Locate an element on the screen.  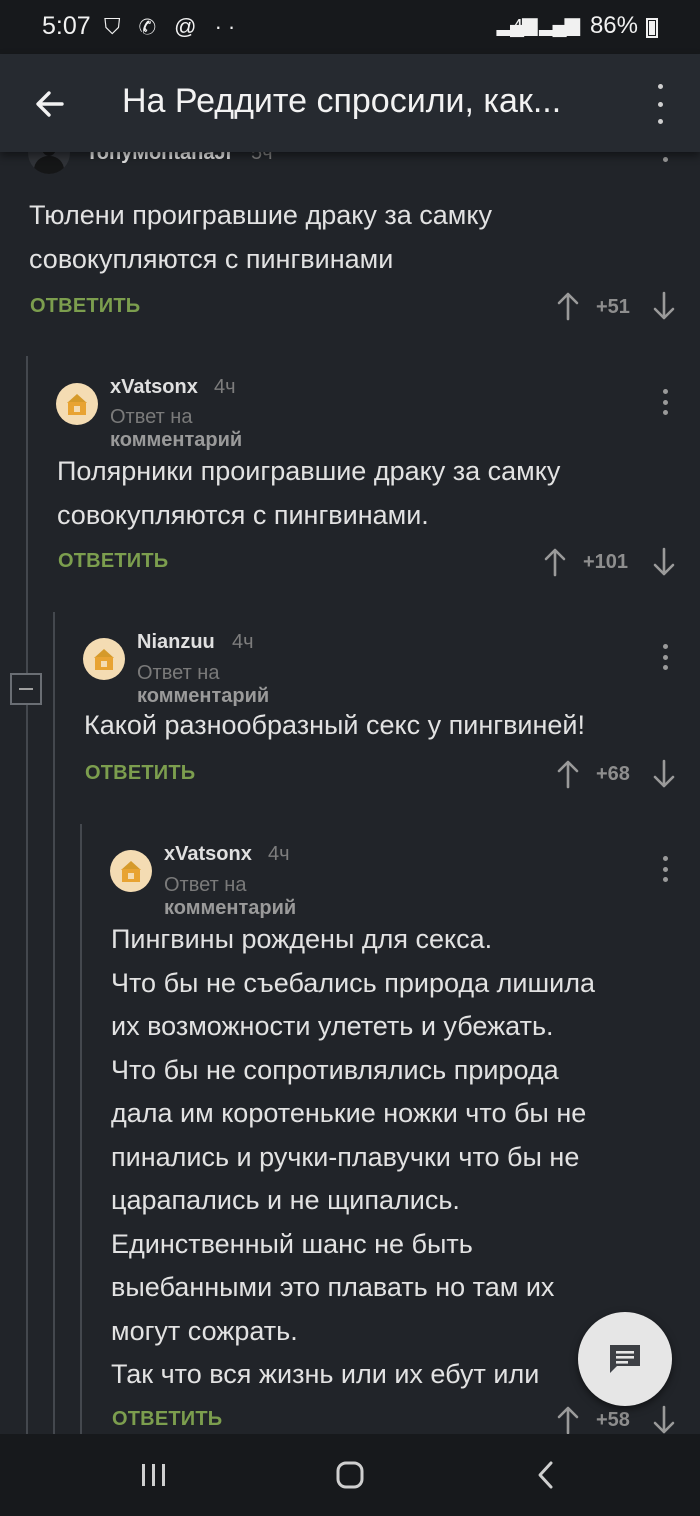
add-comment-button is located at coordinates (625, 1359).